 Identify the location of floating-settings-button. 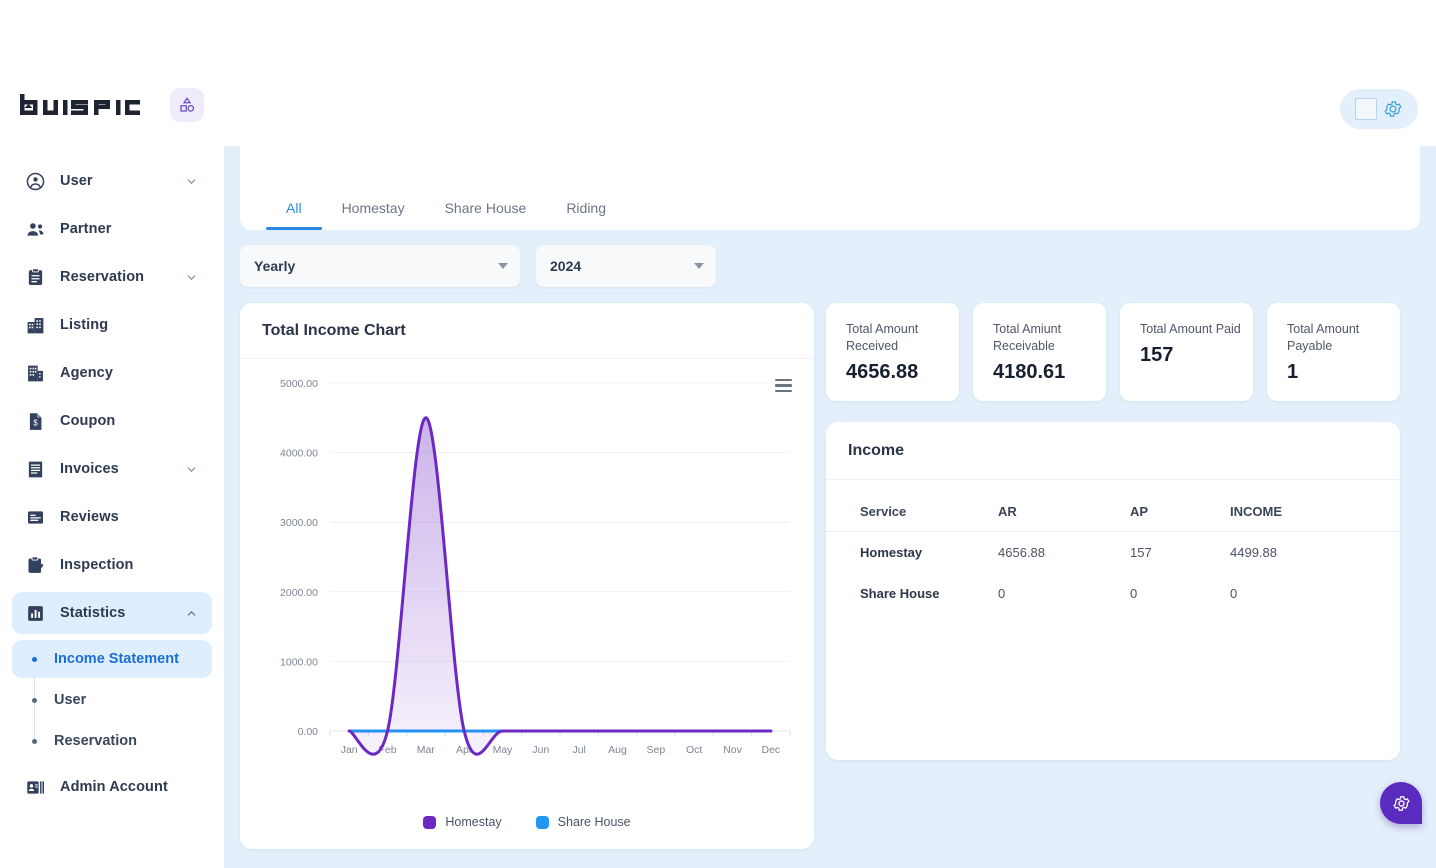
(1401, 803).